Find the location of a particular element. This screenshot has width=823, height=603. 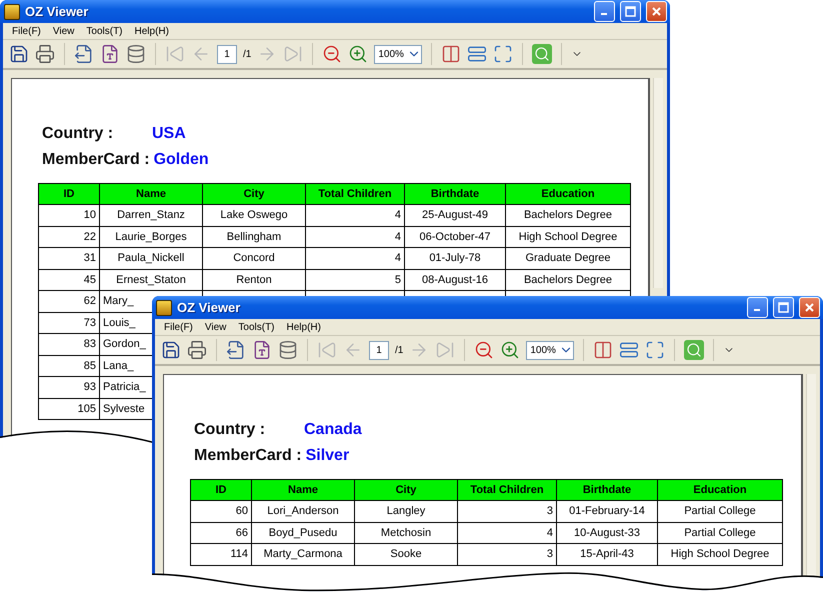

table-cell: Graduate Degree is located at coordinates (568, 258).